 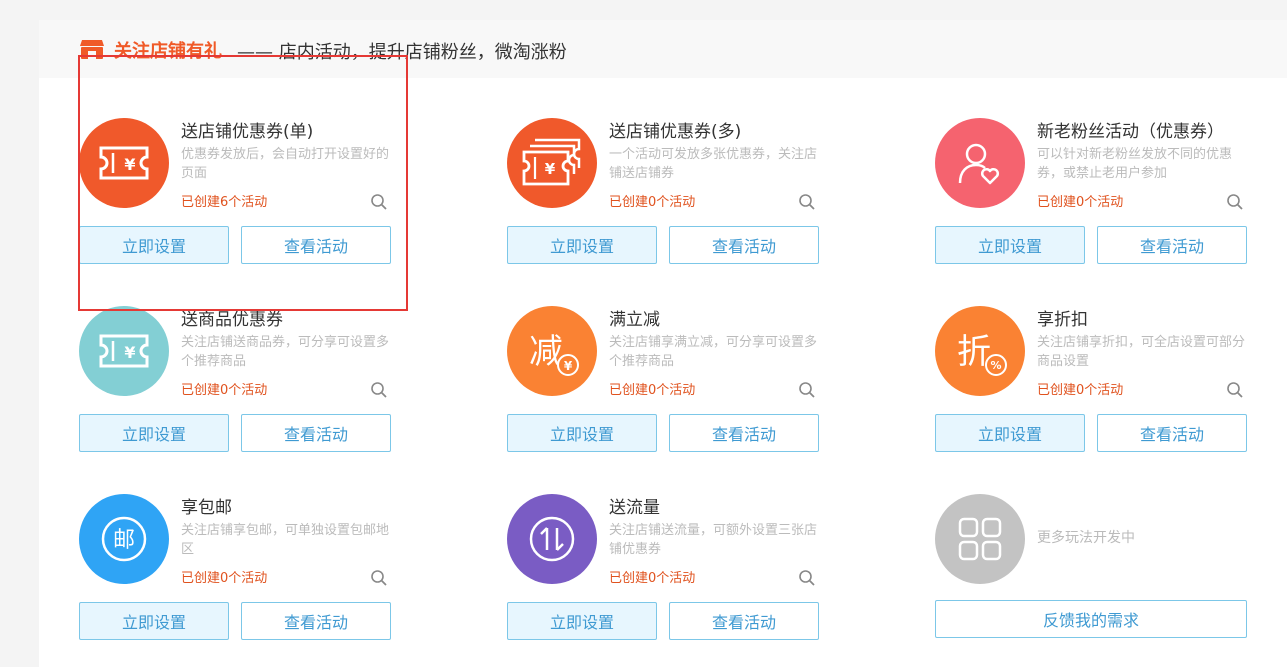 What do you see at coordinates (247, 132) in the screenshot?
I see `card-title: 送店铺优惠券(单)` at bounding box center [247, 132].